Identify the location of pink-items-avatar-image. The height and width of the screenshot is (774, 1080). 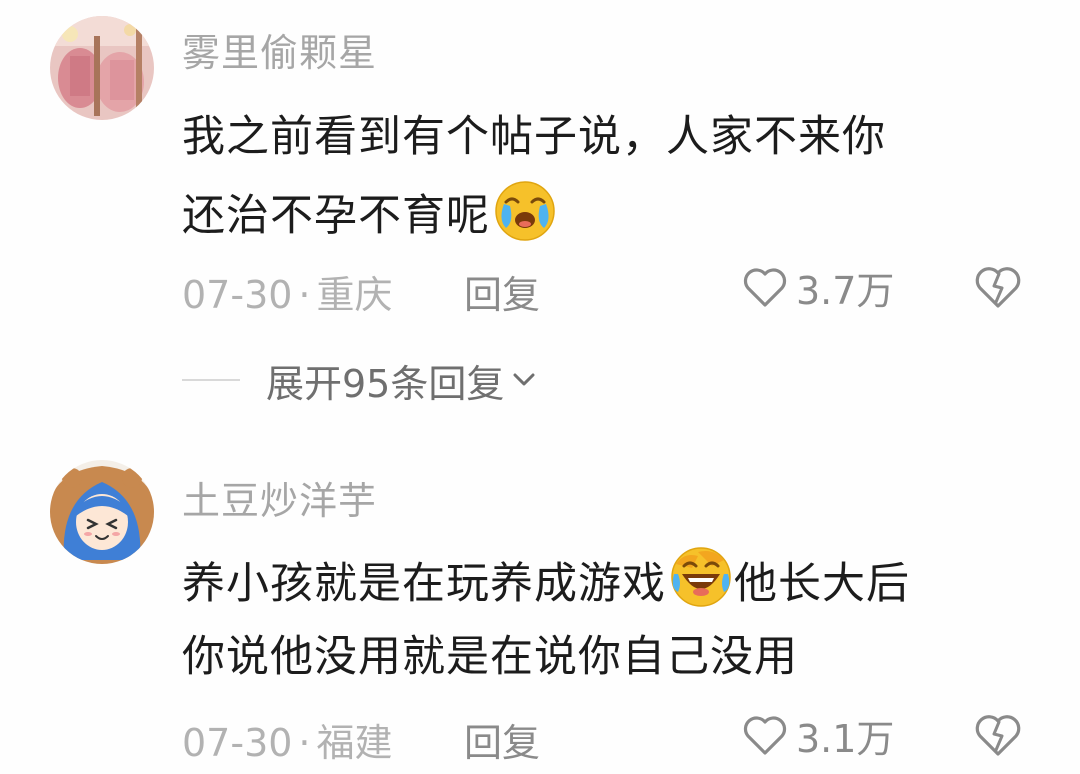
(102, 68).